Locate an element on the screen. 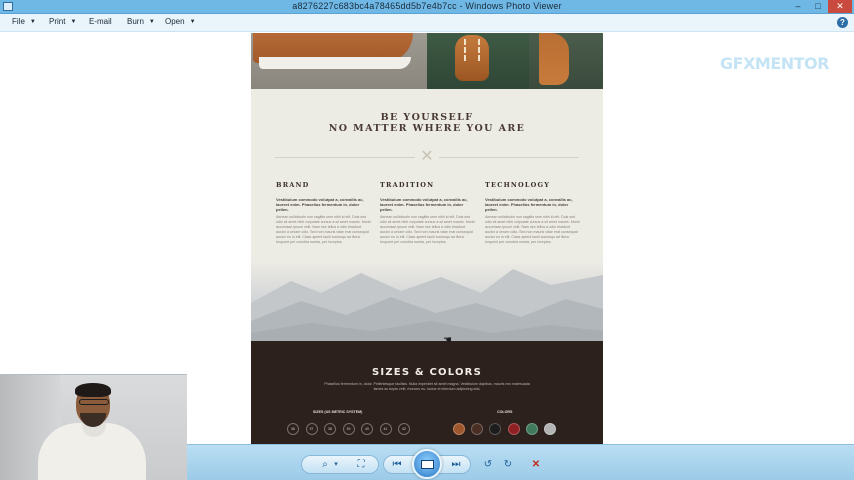  menu-open-label: Open is located at coordinates (175, 21).